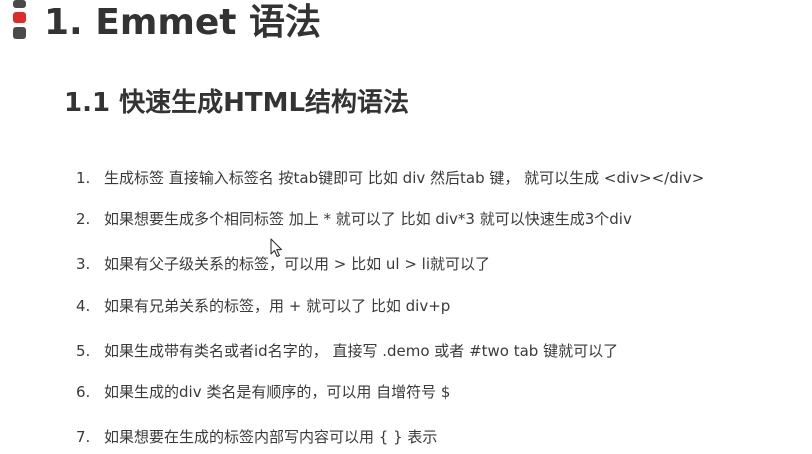 The width and height of the screenshot is (812, 454). Describe the element at coordinates (19, 4) in the screenshot. I see `marker-segment-top` at that location.